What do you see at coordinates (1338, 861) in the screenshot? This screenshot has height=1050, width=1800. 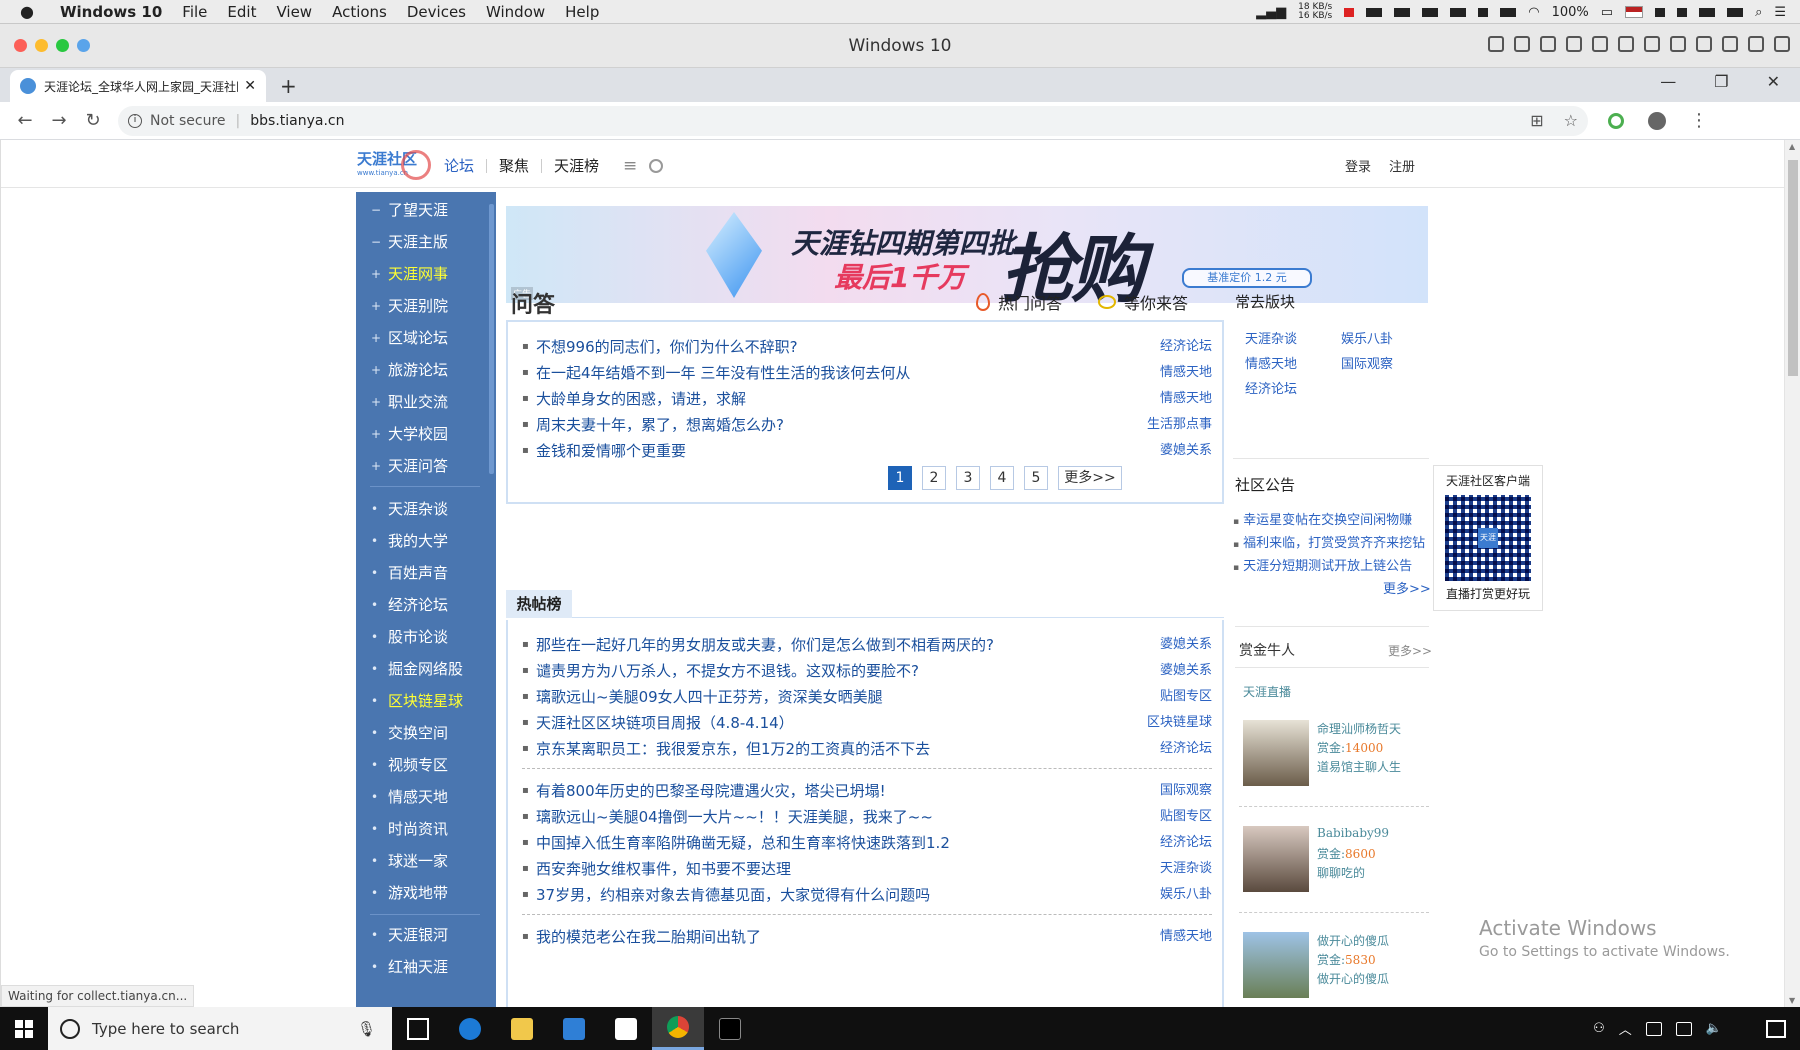 I see `leaderboard-entry: Babibaby99 赏金:8600 聊聊吃的` at bounding box center [1338, 861].